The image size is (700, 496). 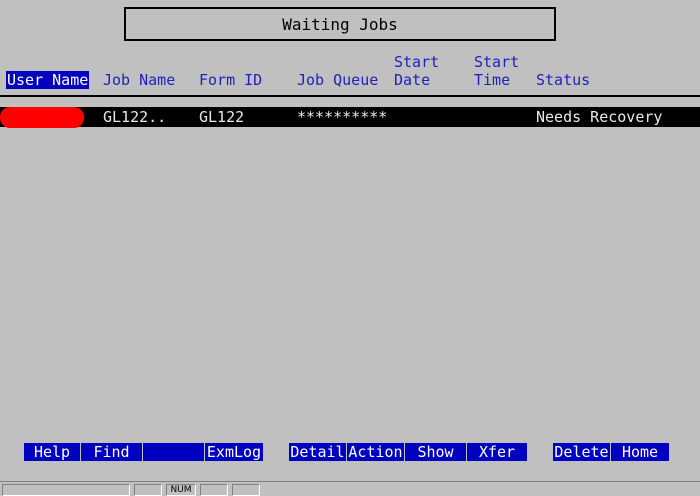 What do you see at coordinates (640, 452) in the screenshot?
I see `home-button: Home` at bounding box center [640, 452].